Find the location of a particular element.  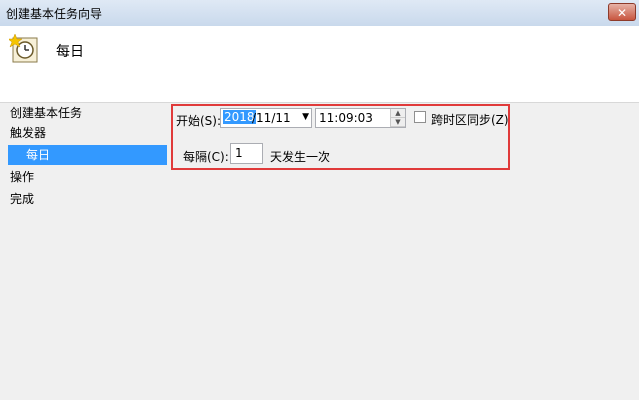

step-finish: 完成 is located at coordinates (22, 199).